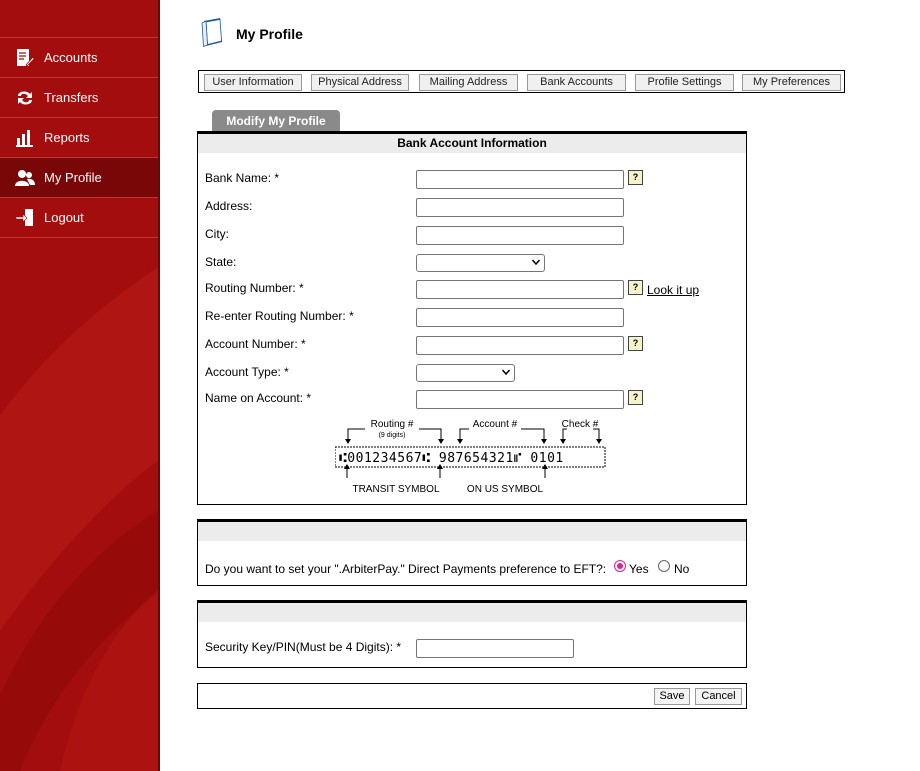 This screenshot has width=920, height=771. I want to click on tab-my-preferences: My Preferences, so click(791, 82).